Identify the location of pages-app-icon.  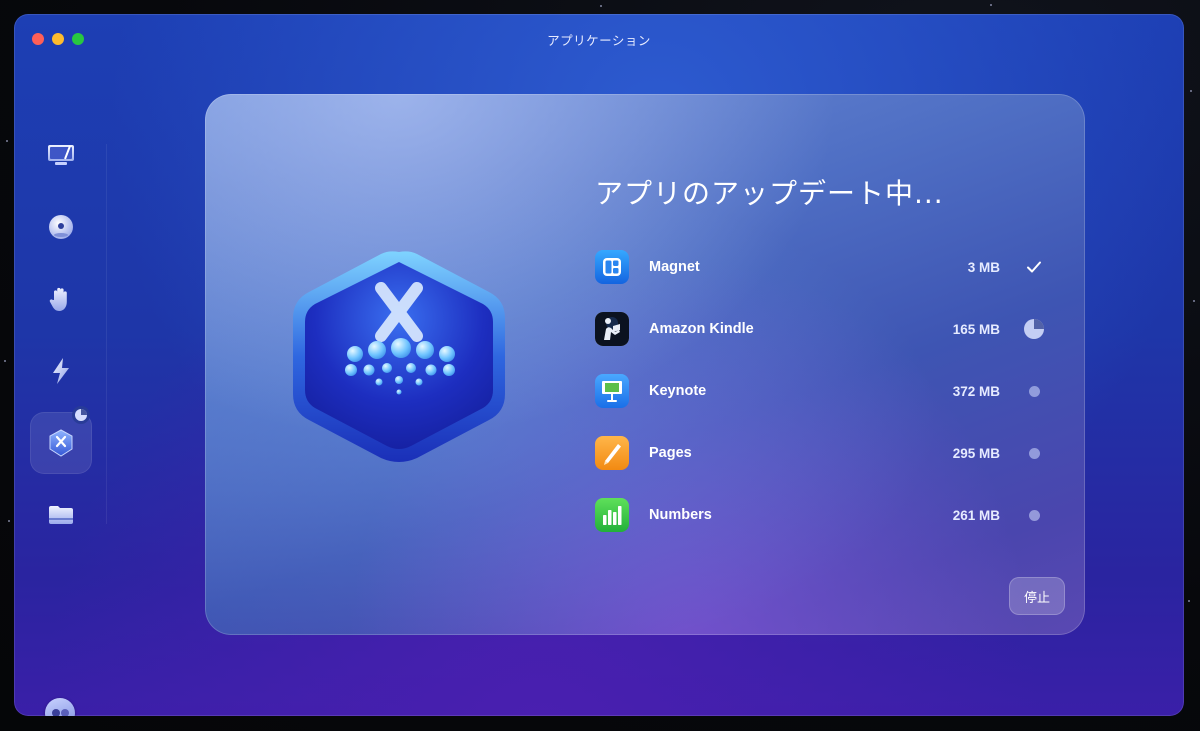
(612, 453).